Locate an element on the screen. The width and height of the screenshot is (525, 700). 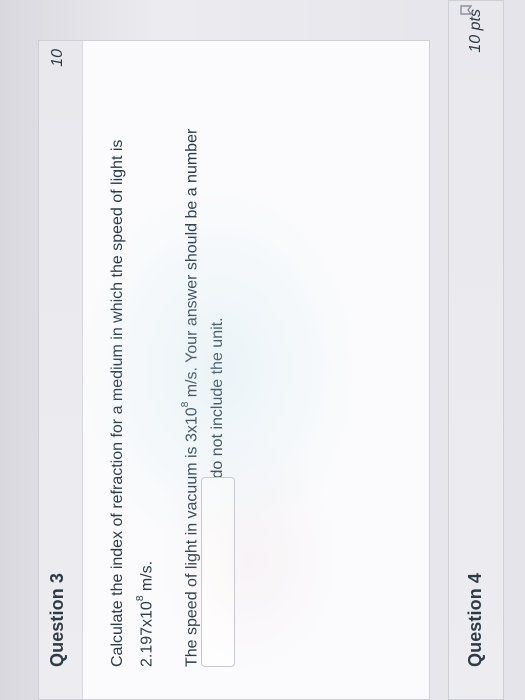
question-3-header: Question 3 10 is located at coordinates (61, 370).